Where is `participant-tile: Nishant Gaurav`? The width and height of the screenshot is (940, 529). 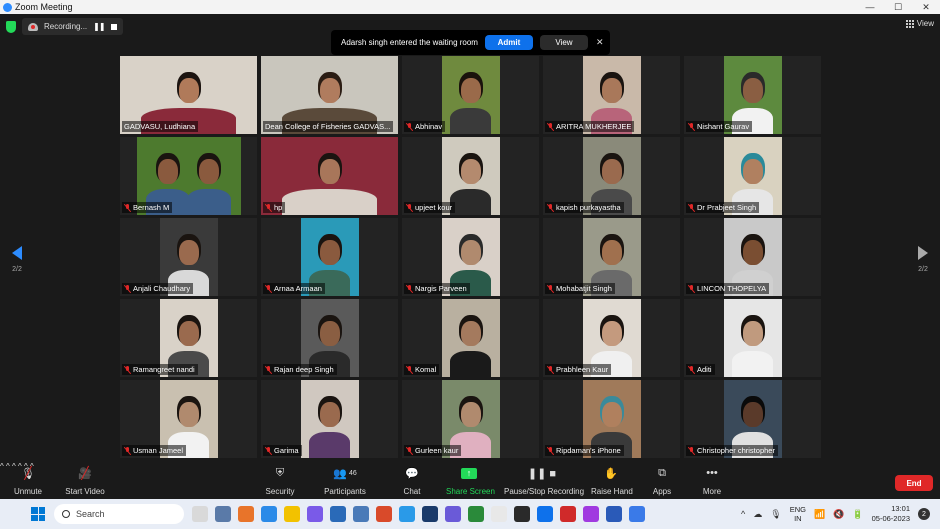 participant-tile: Nishant Gaurav is located at coordinates (752, 95).